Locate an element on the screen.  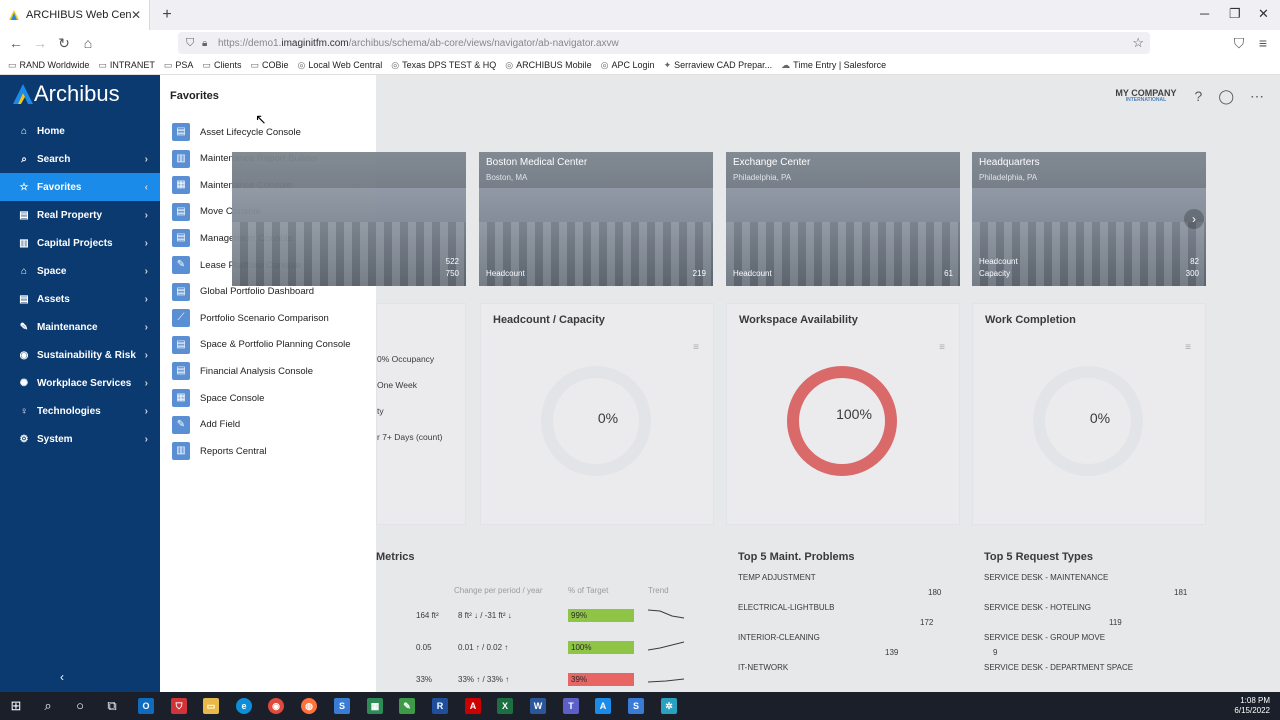
home-icon: ⌂ is located at coordinates (88, 43).